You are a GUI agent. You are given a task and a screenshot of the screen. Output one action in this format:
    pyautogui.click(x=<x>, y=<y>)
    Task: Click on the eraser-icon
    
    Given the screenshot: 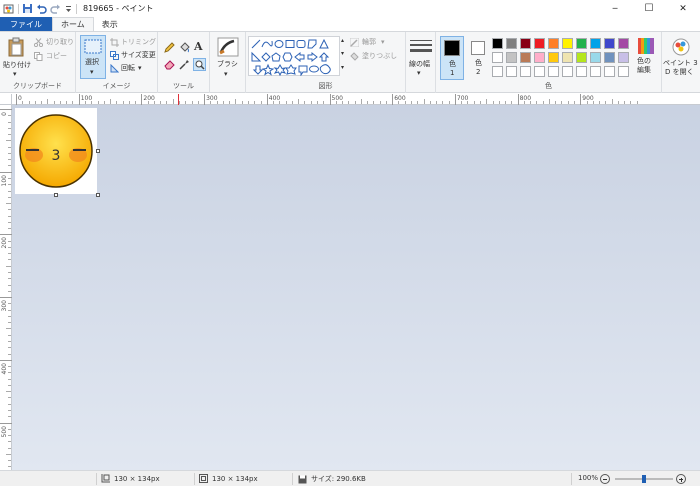 What is the action you would take?
    pyautogui.click(x=169, y=64)
    